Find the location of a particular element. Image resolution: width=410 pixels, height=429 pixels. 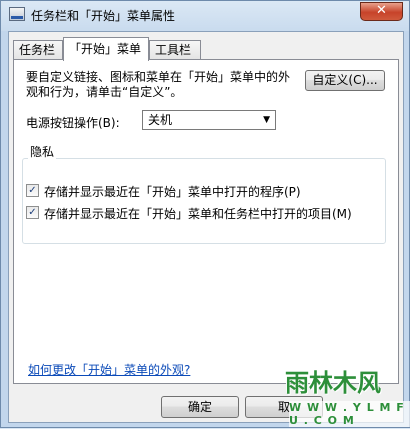

watermark-main-text: 雨林木风 is located at coordinates (333, 383).